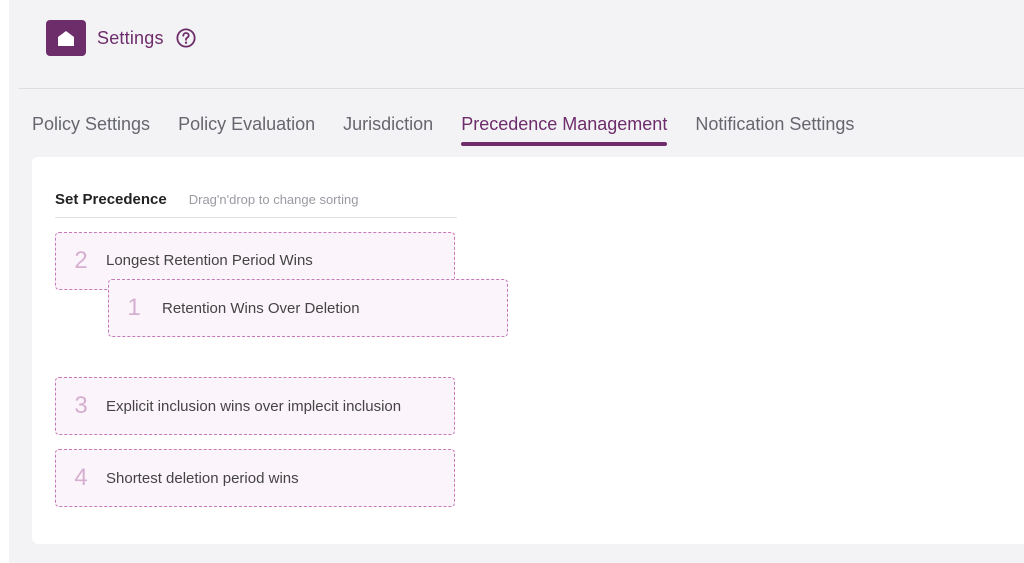 Image resolution: width=1024 pixels, height=563 pixels. I want to click on precedence-number: 2, so click(81, 260).